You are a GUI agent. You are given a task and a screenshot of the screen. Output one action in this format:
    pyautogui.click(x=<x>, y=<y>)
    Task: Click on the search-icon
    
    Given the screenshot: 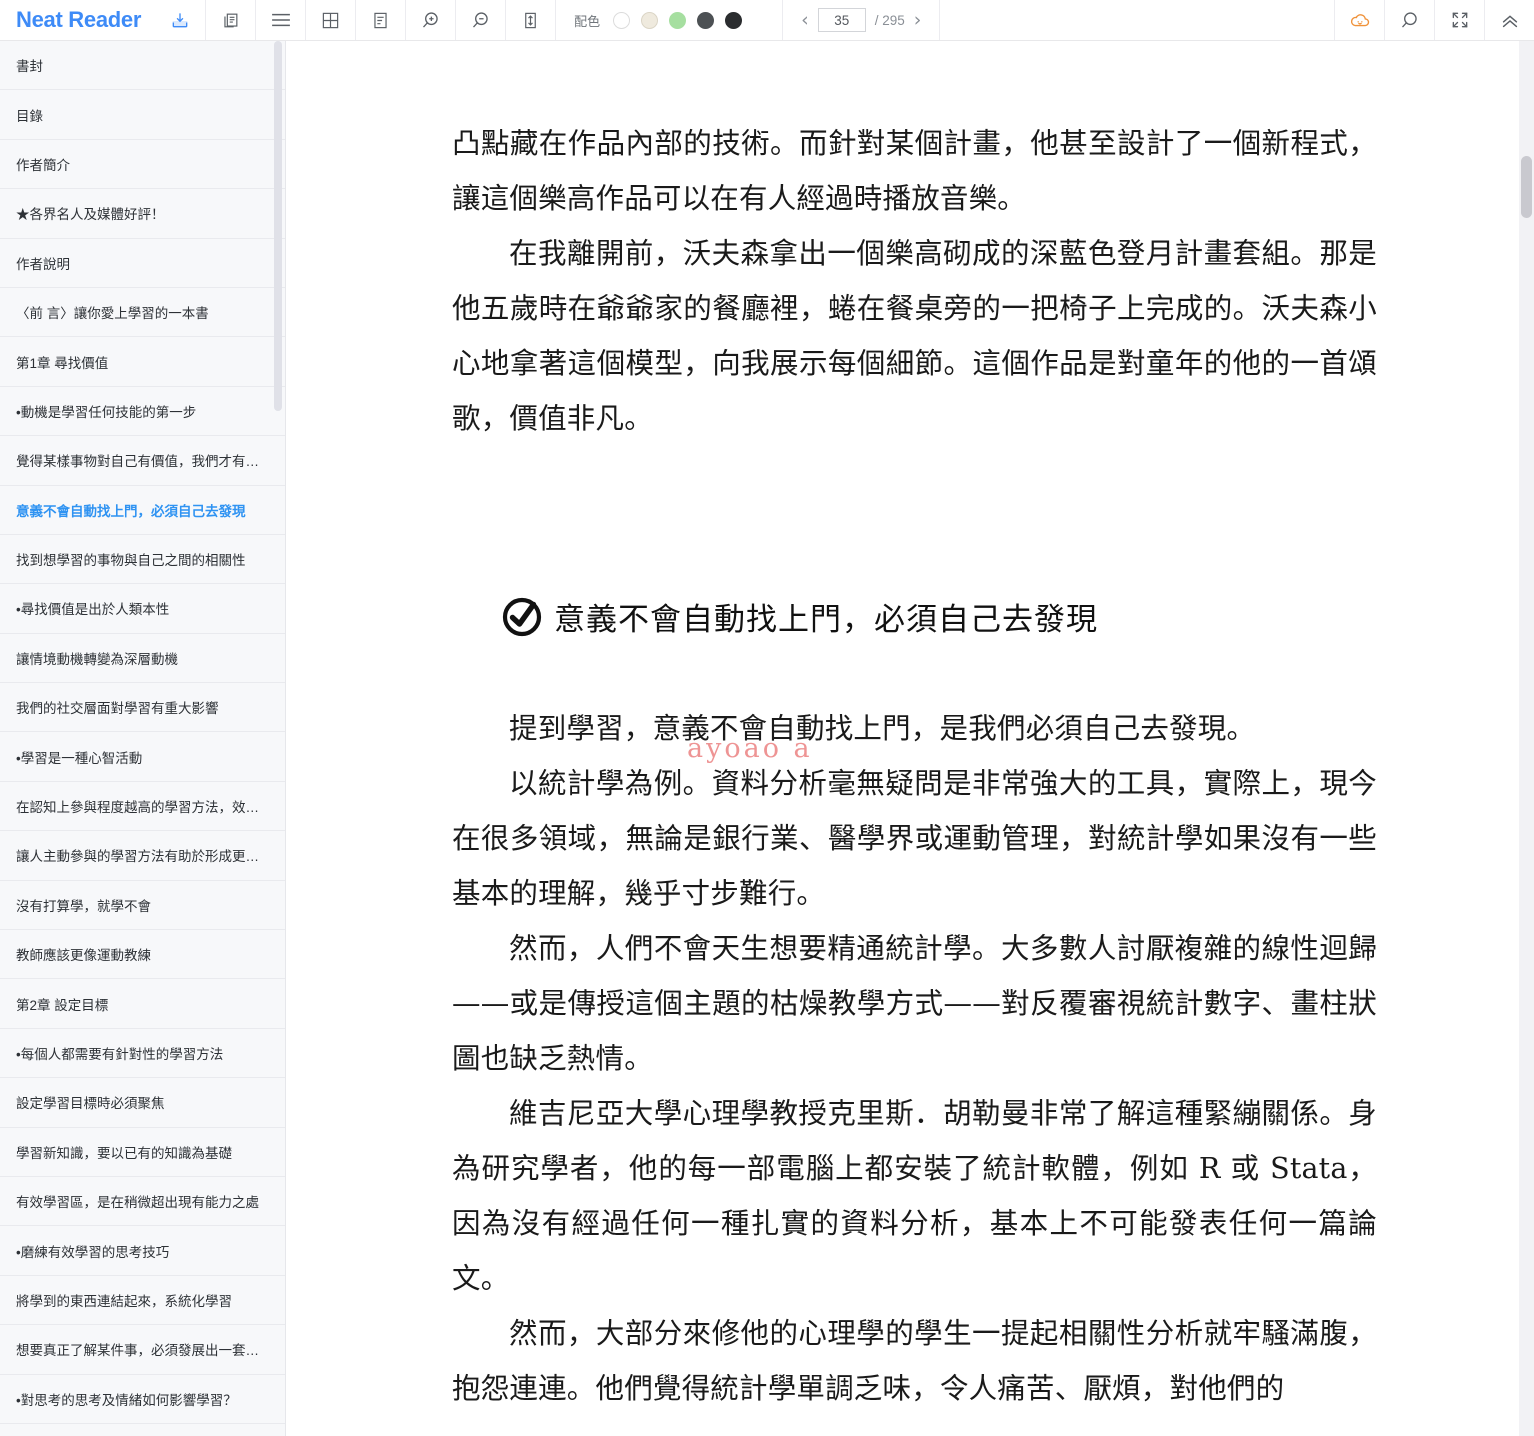 What is the action you would take?
    pyautogui.click(x=1409, y=20)
    